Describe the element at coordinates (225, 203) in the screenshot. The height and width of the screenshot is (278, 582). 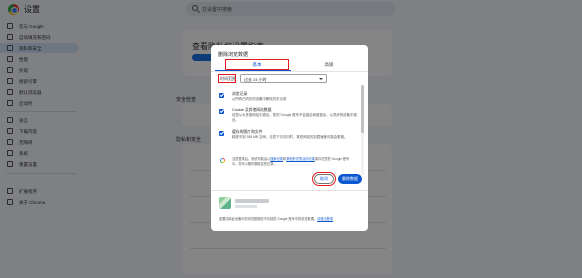
I see `avatar` at that location.